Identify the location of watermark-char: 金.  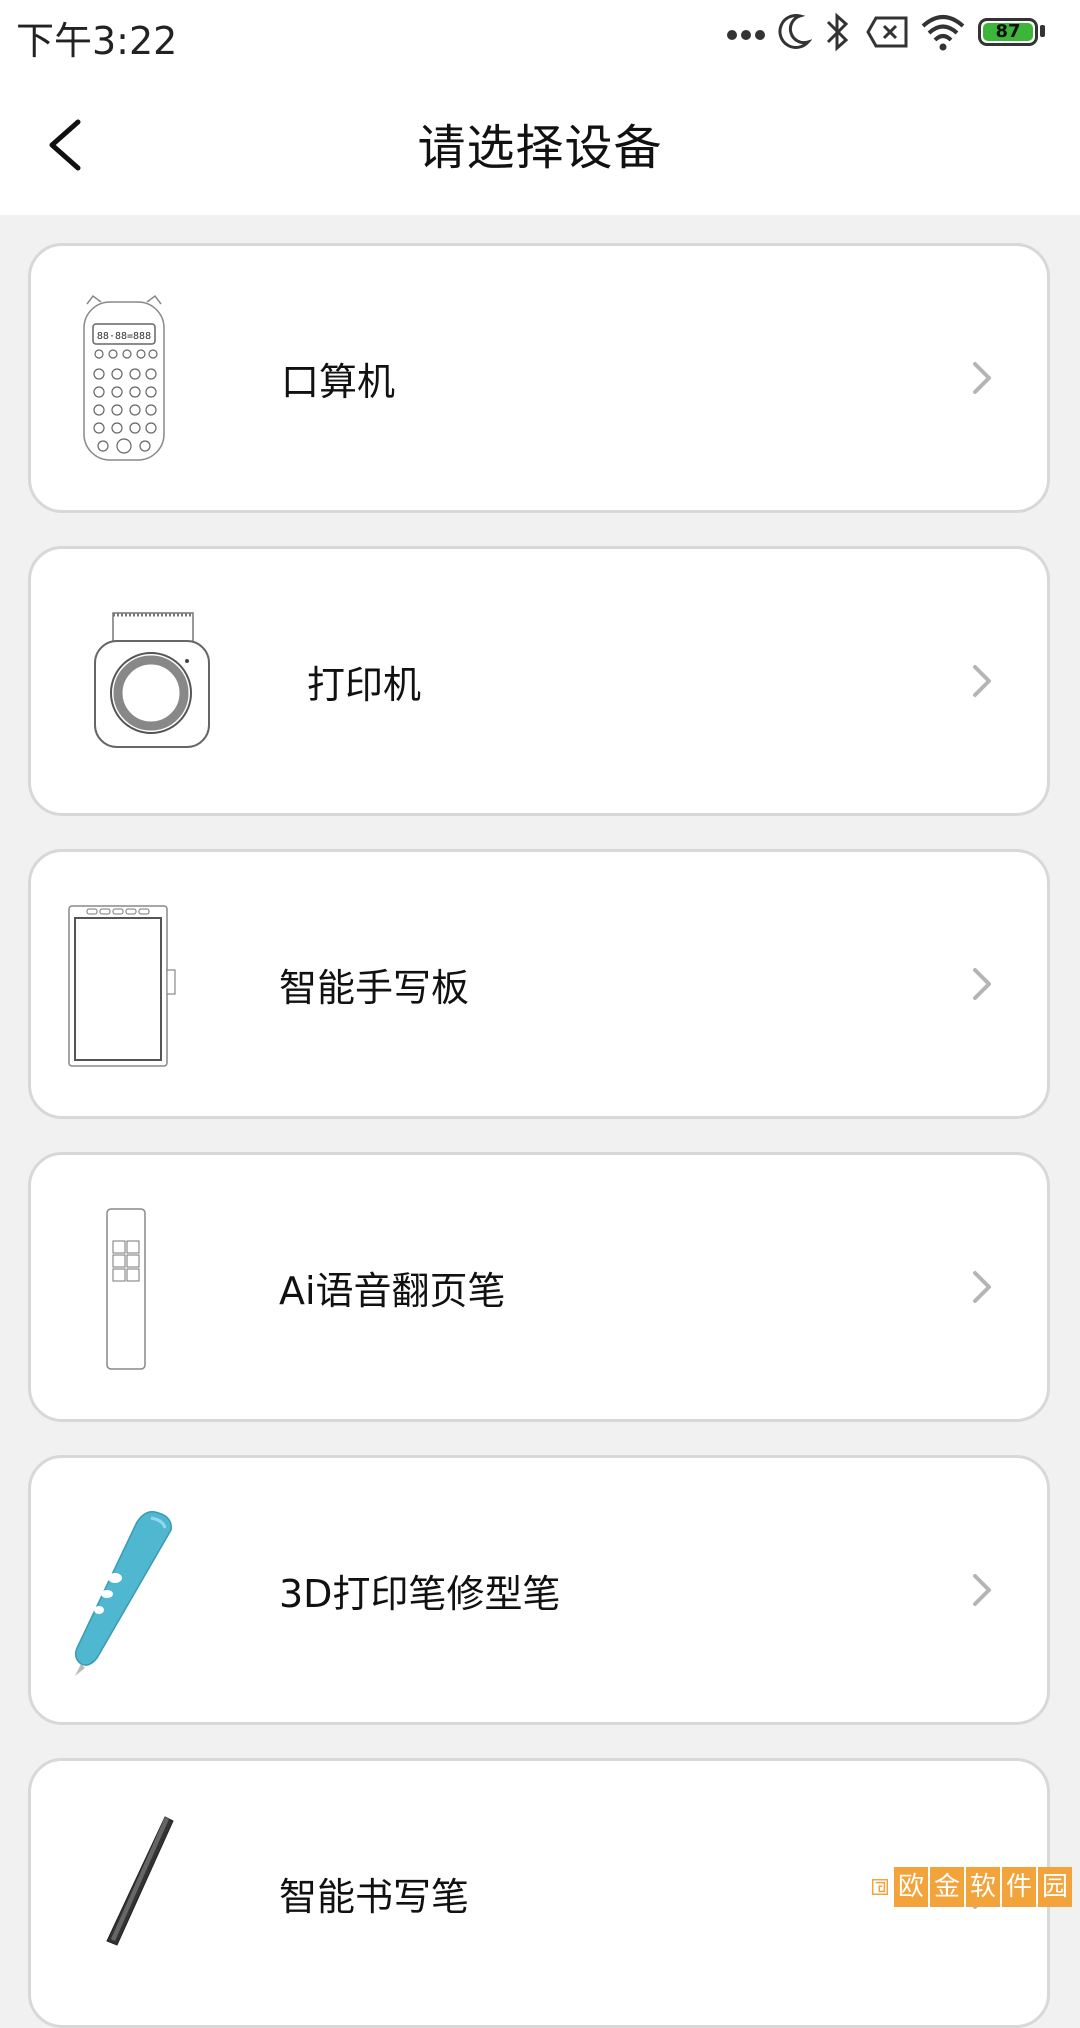
(947, 1887).